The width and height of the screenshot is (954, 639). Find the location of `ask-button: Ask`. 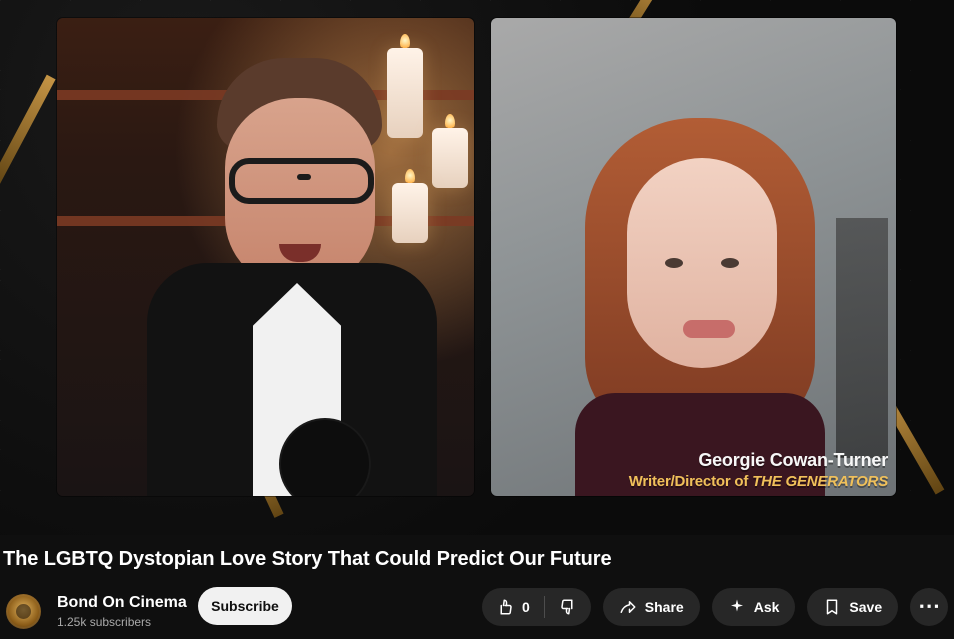

ask-button: Ask is located at coordinates (753, 607).